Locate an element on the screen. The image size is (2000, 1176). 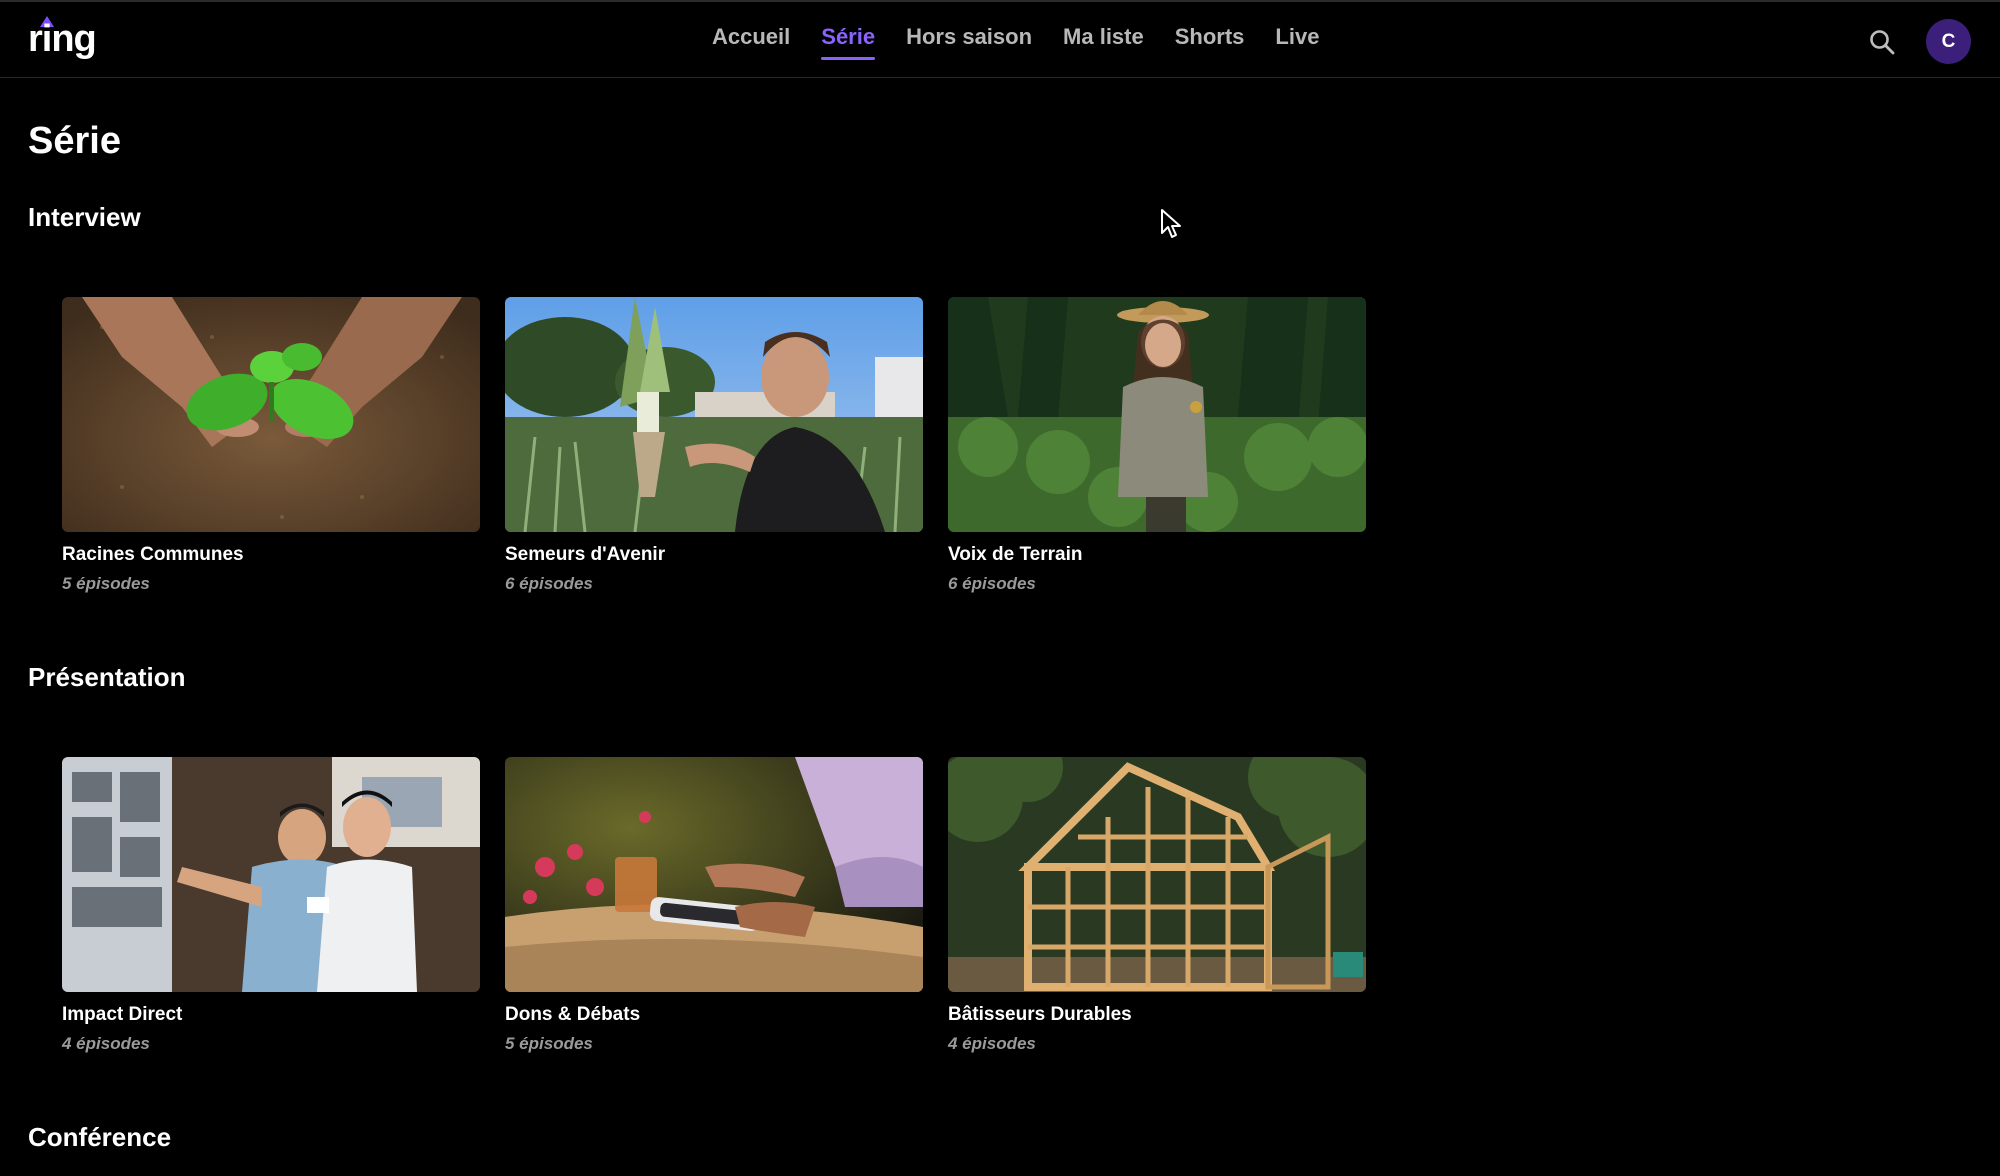
nav-item-accueil: Accueil is located at coordinates (751, 42).